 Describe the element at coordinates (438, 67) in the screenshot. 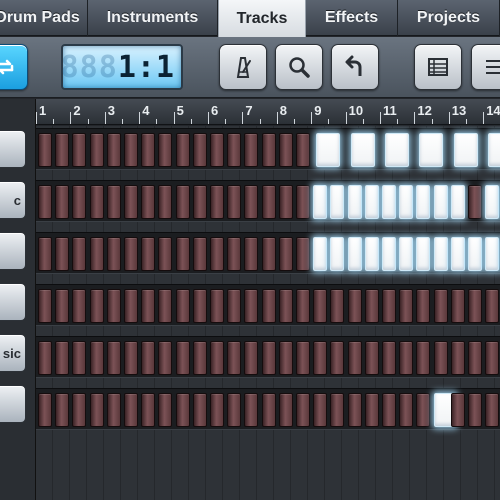

I see `mixer-button` at that location.